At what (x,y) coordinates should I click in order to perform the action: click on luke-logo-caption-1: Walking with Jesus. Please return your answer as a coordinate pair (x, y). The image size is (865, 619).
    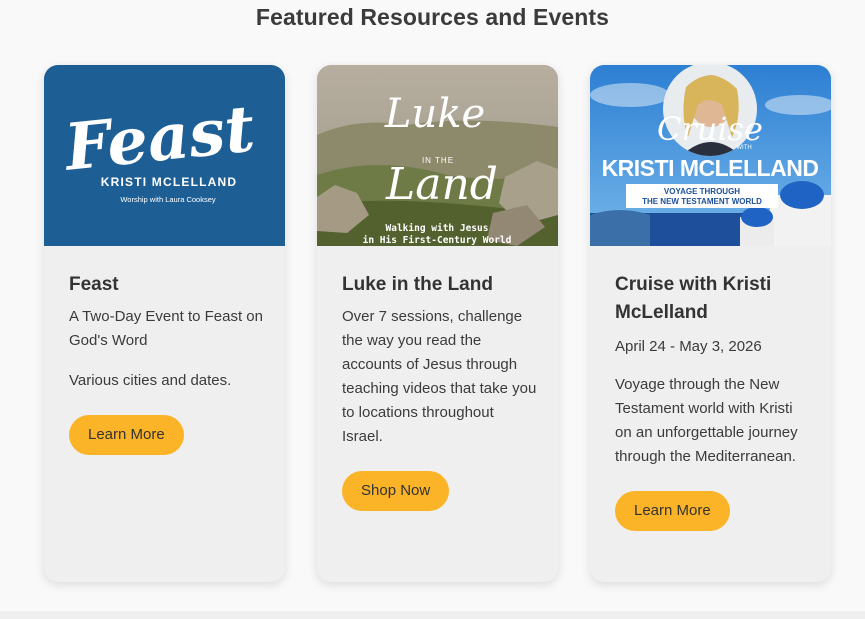
    Looking at the image, I should click on (437, 228).